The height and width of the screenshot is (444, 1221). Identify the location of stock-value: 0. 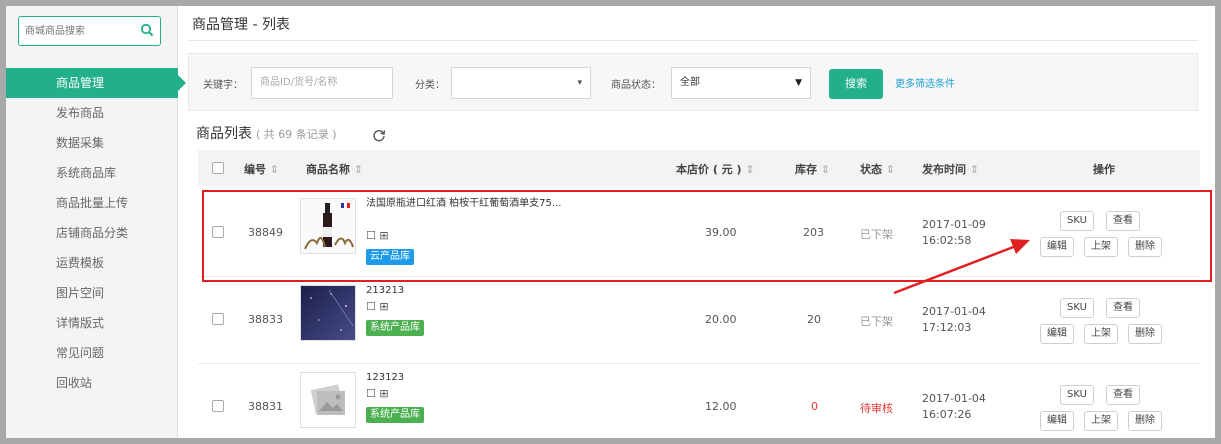
(814, 406).